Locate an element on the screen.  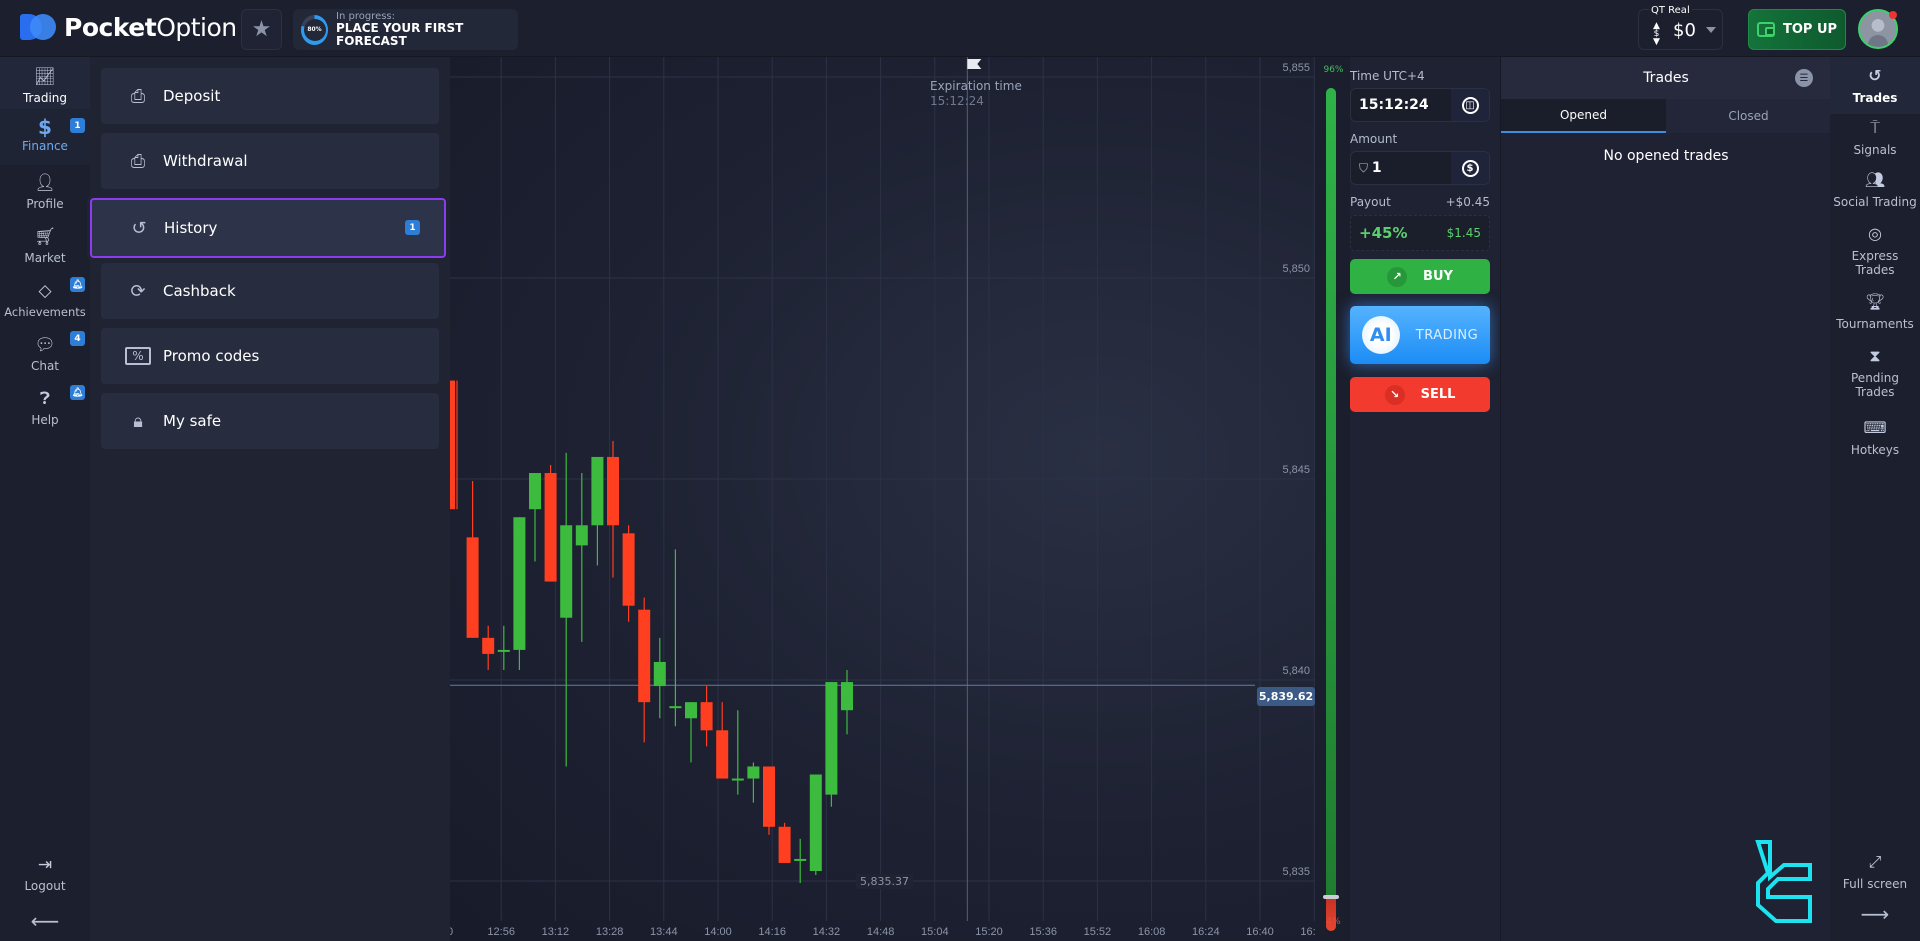
expand-panel-button: ⟶ is located at coordinates (1875, 914).